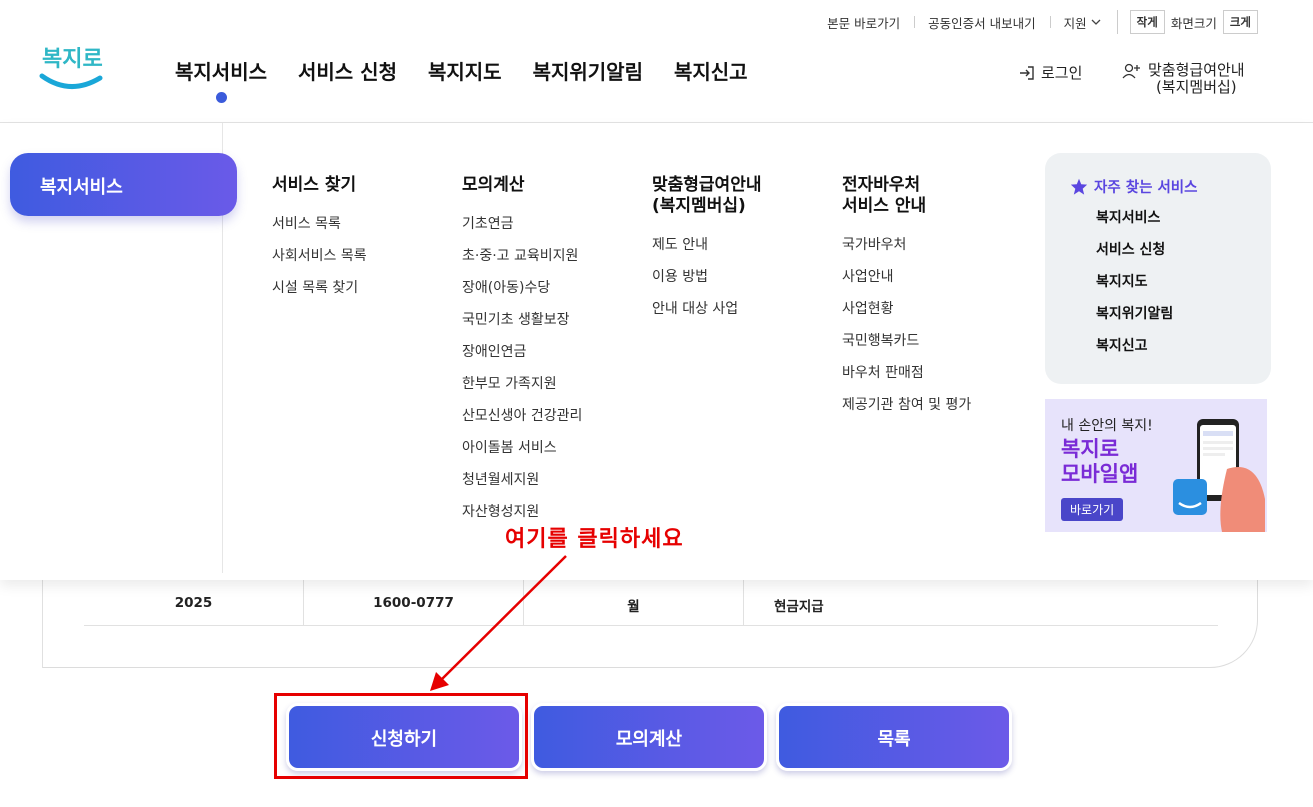 This screenshot has width=1313, height=807. What do you see at coordinates (401, 736) in the screenshot?
I see `annotation-highlight-box` at bounding box center [401, 736].